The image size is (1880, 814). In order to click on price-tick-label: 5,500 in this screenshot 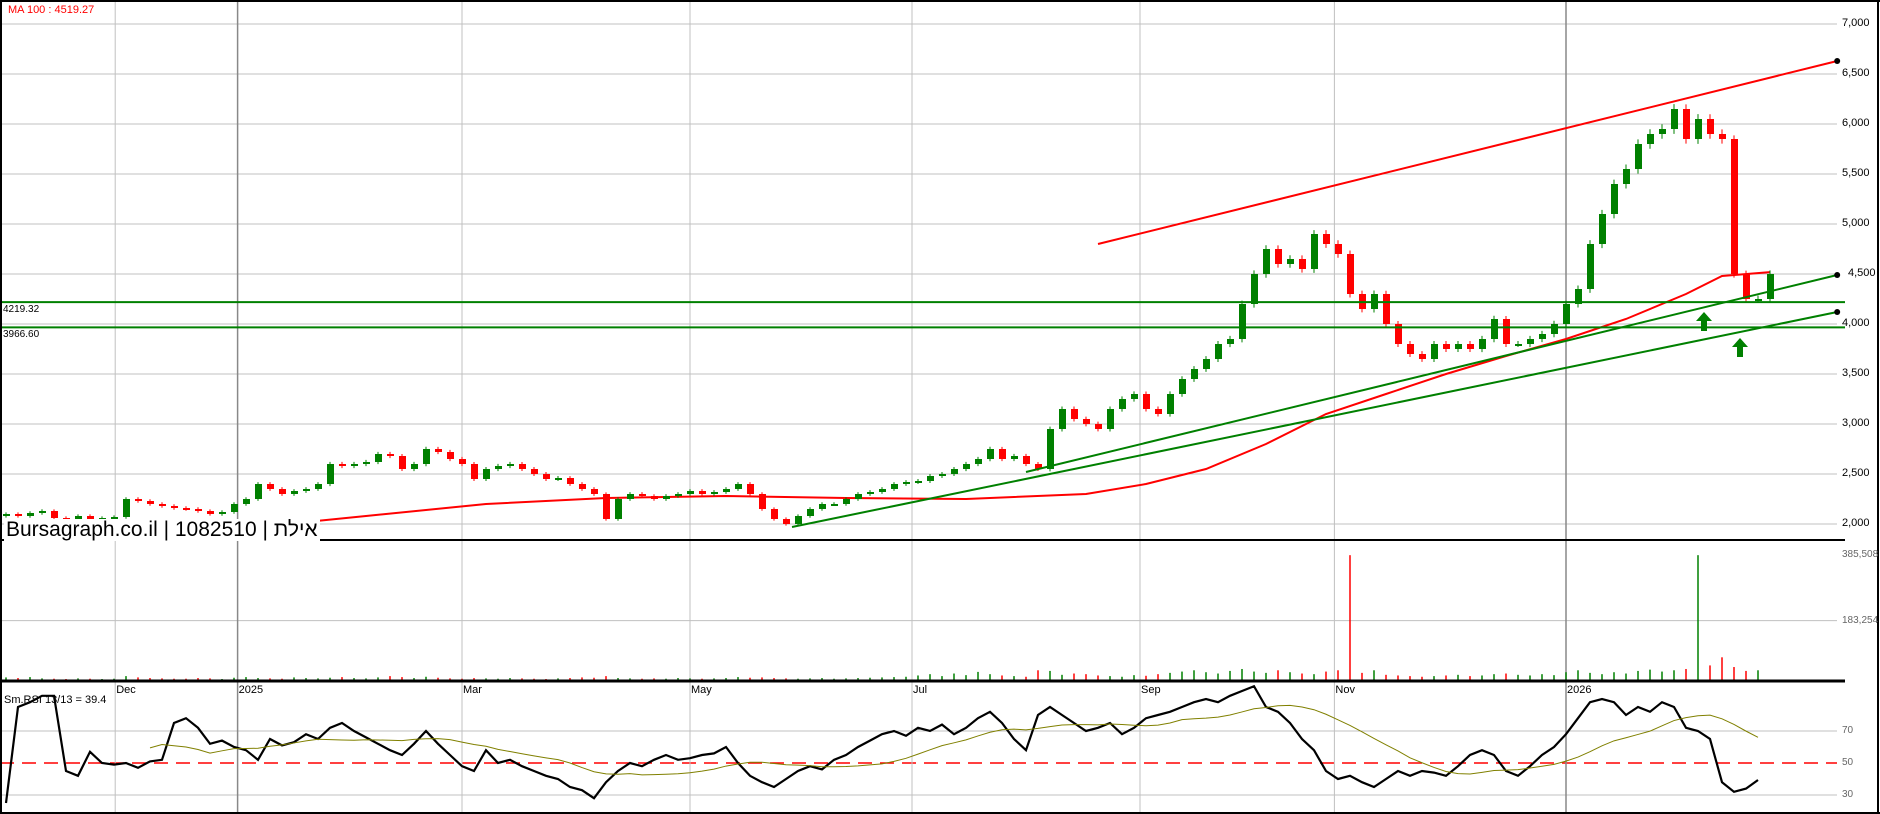, I will do `click(1856, 173)`.